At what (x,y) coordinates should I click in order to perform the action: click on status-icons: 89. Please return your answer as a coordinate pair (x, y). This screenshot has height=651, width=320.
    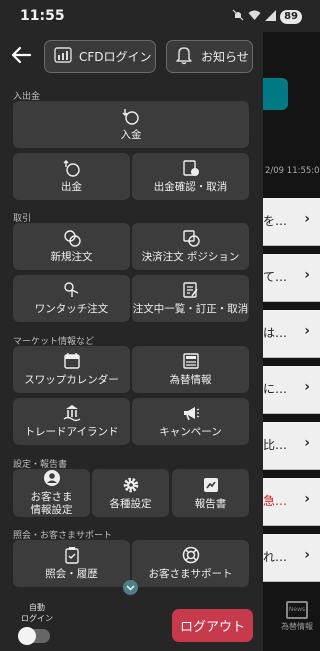
    Looking at the image, I should click on (267, 16).